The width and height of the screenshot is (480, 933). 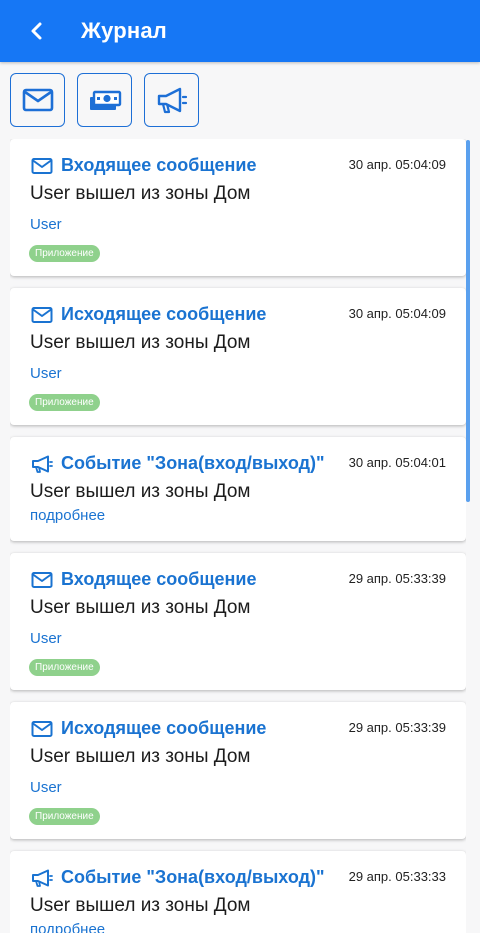 I want to click on money-icon, so click(x=105, y=100).